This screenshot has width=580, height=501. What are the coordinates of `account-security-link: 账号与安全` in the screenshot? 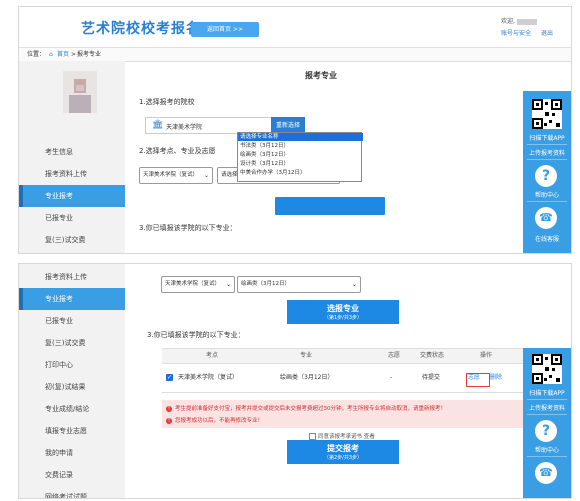 It's located at (516, 32).